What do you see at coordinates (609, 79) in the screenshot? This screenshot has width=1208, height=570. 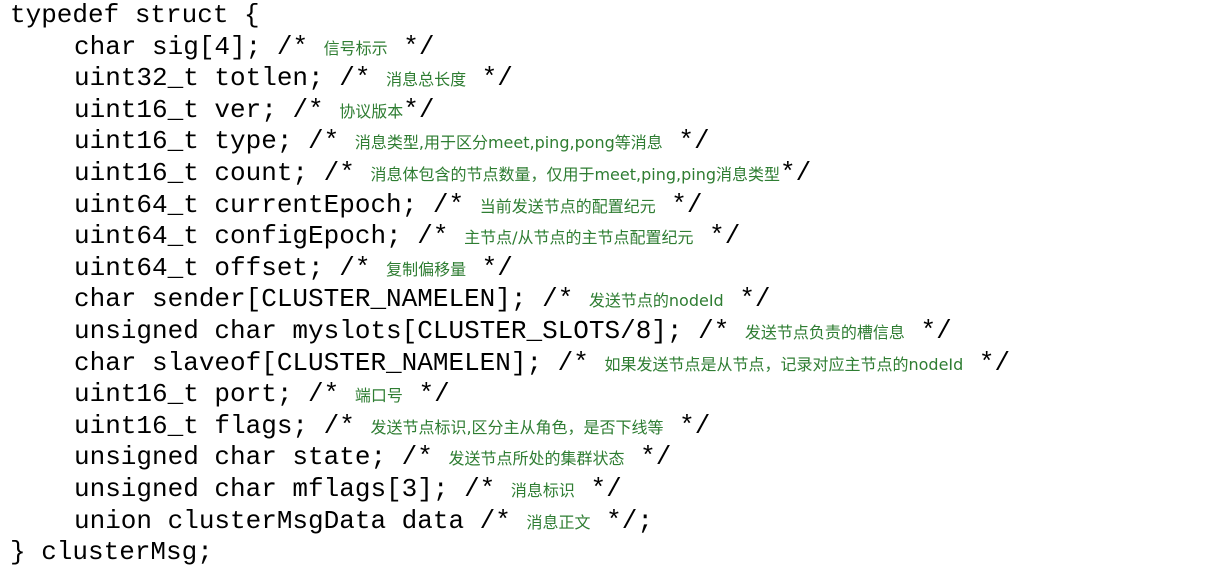 I see `field-line-totlen: uint32_t totlen; /* 消息总长度 */` at bounding box center [609, 79].